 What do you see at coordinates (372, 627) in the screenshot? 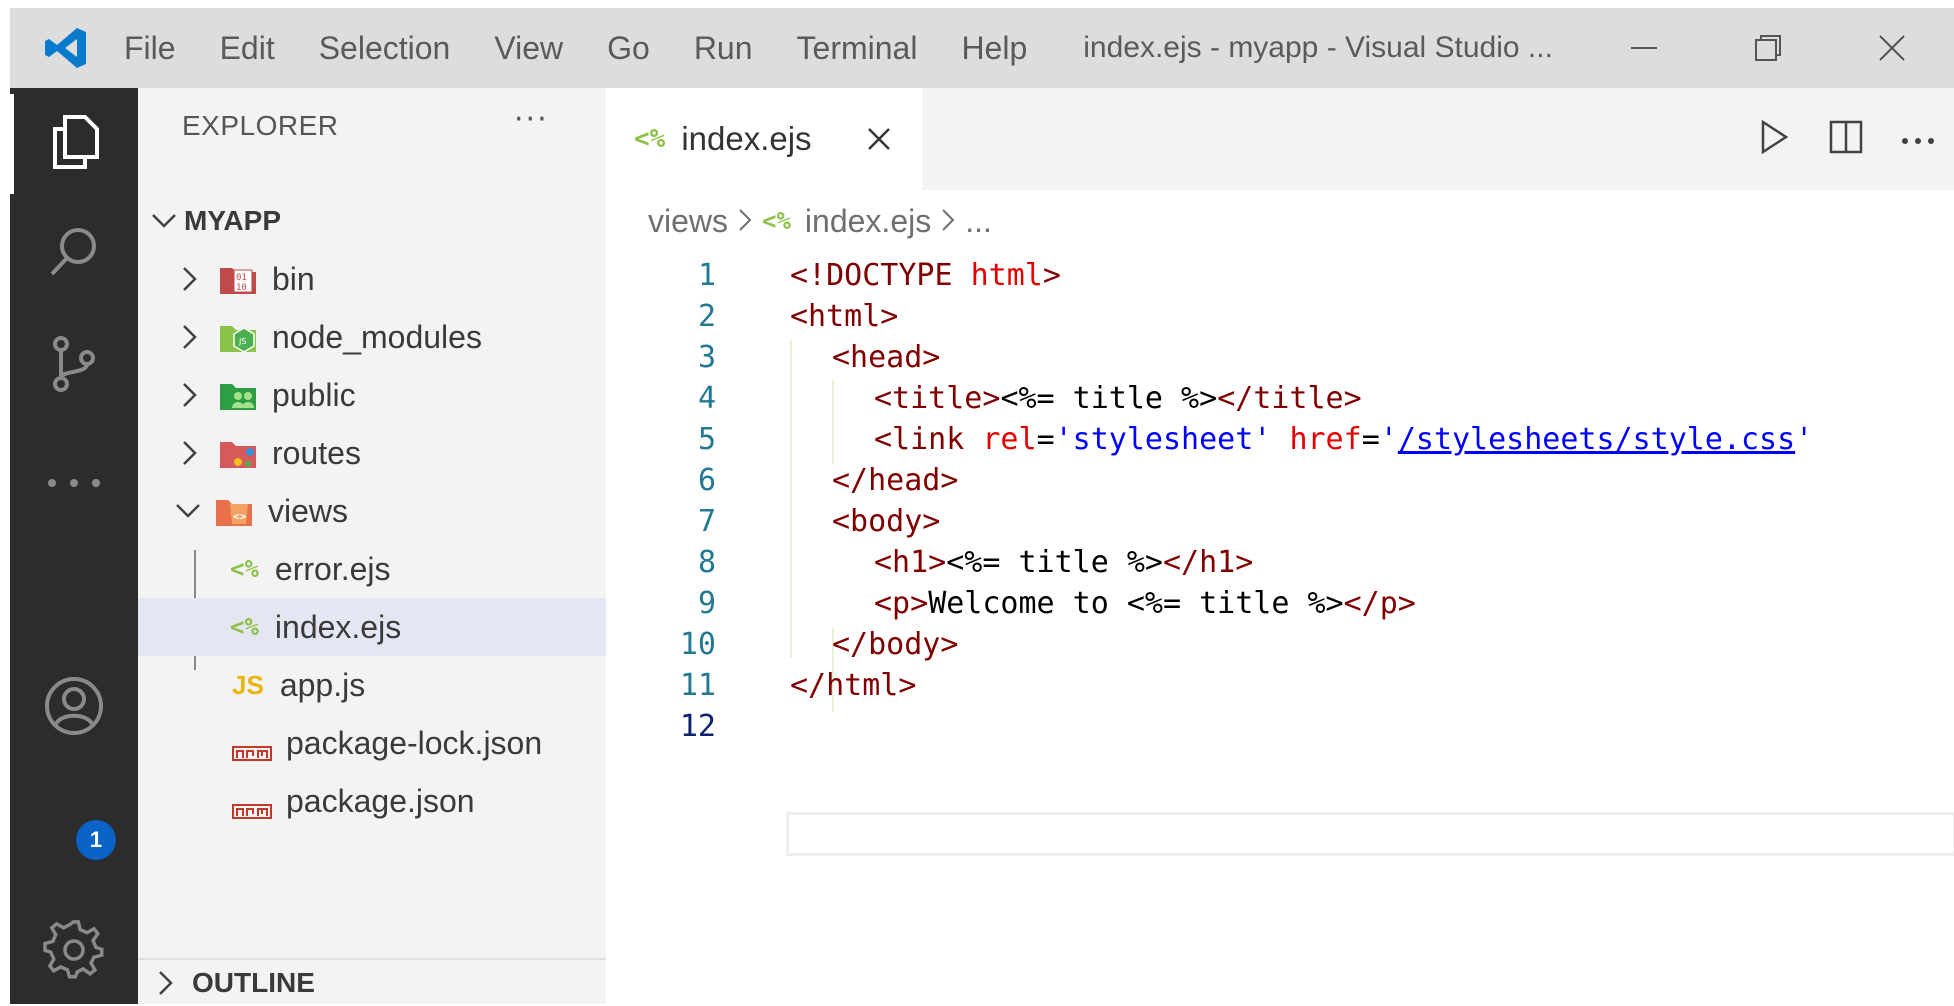
I see `tree-item-index-ejs: <% index.ejs` at bounding box center [372, 627].